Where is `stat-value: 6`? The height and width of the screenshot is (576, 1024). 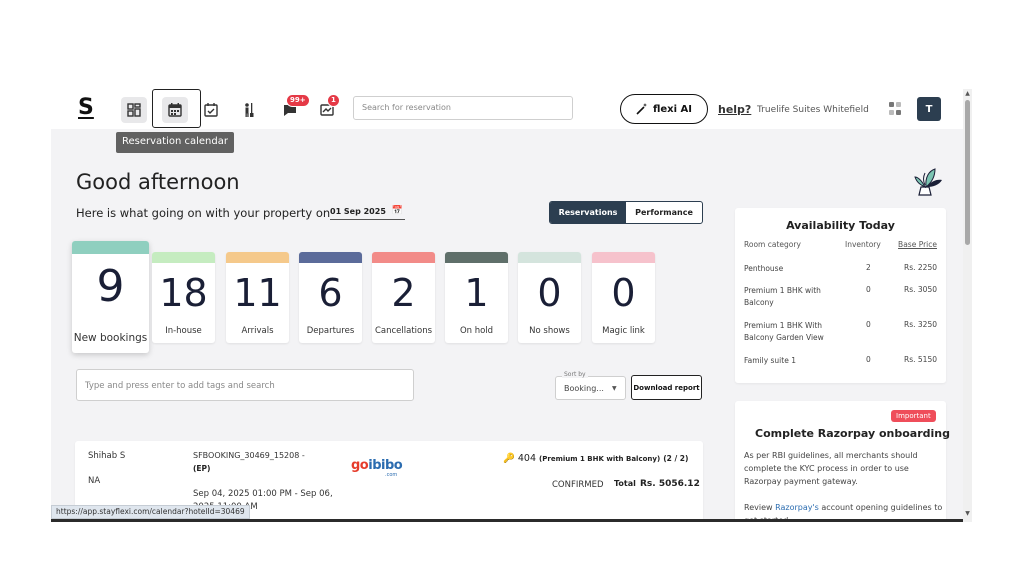
stat-value: 6 is located at coordinates (330, 293).